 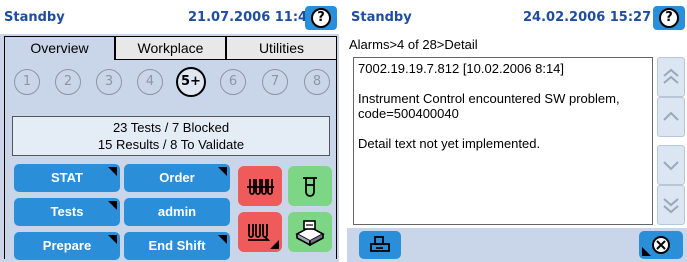 What do you see at coordinates (671, 141) in the screenshot?
I see `scroll-controls` at bounding box center [671, 141].